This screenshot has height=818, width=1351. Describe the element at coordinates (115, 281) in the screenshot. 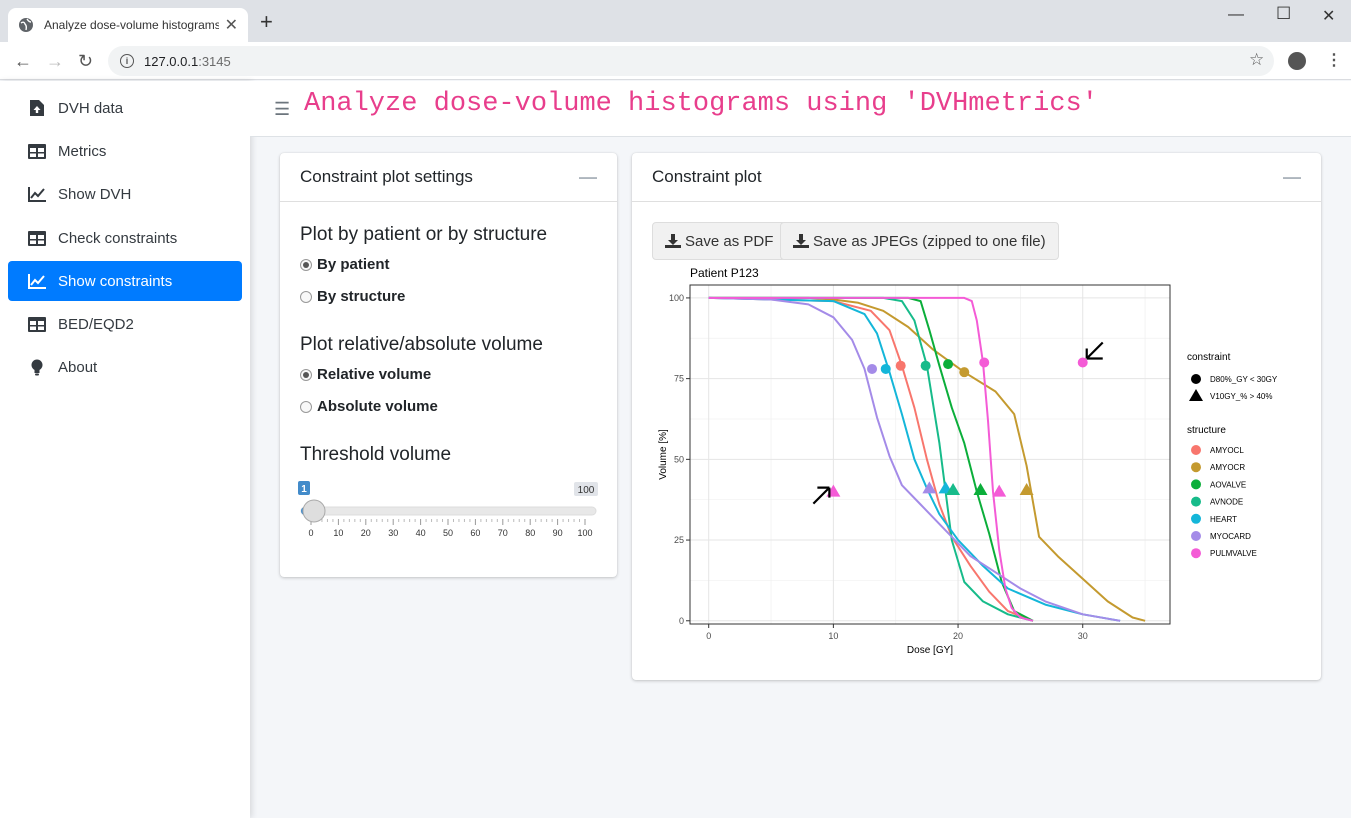

I see `sidebar-item-label: Show constraints` at that location.